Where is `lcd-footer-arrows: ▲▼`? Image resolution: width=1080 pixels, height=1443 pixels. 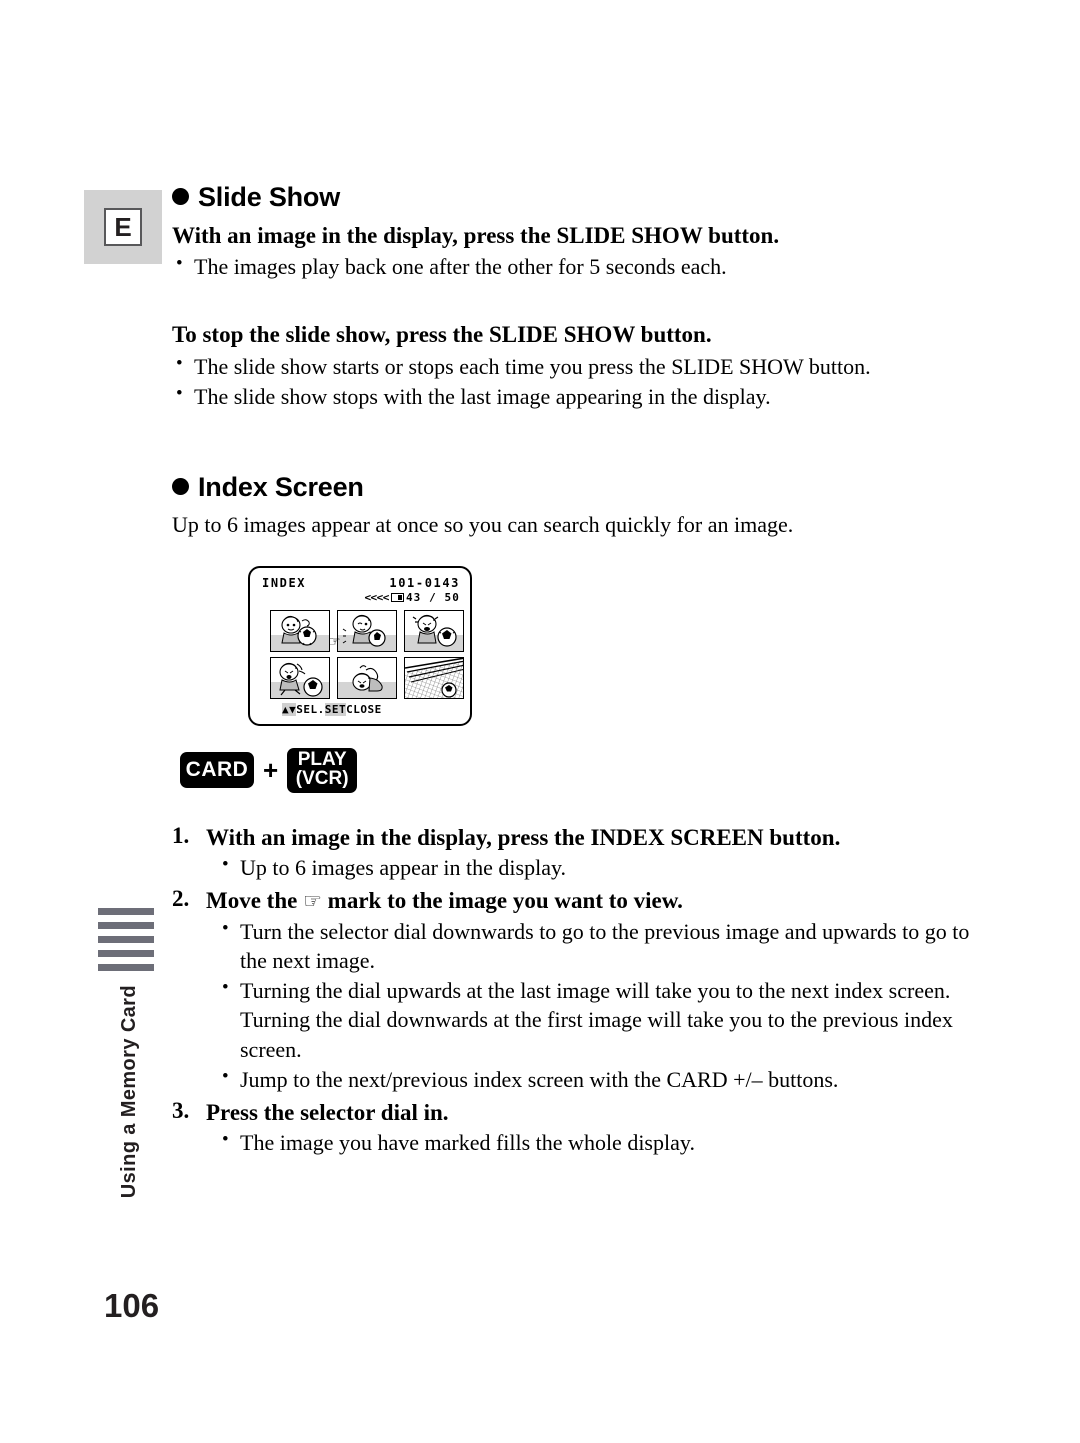
lcd-footer-arrows: ▲▼ is located at coordinates (289, 709).